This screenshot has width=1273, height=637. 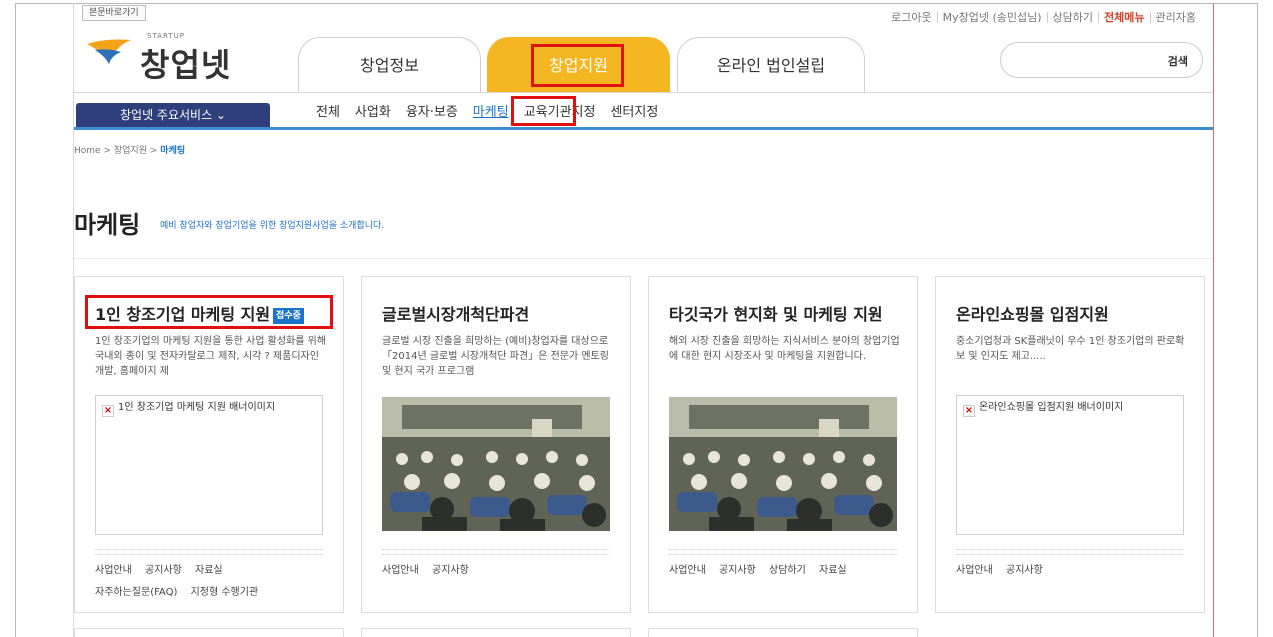 What do you see at coordinates (543, 111) in the screenshot?
I see `annotation-highlight-marketing` at bounding box center [543, 111].